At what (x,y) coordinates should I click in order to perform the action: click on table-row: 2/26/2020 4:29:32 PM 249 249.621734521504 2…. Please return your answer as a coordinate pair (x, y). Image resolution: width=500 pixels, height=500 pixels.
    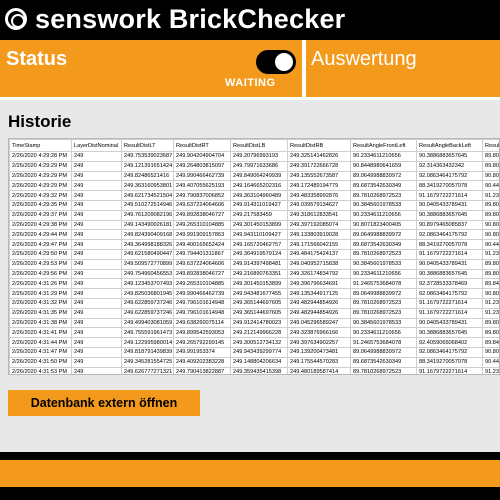
    Looking at the image, I should click on (254, 195).